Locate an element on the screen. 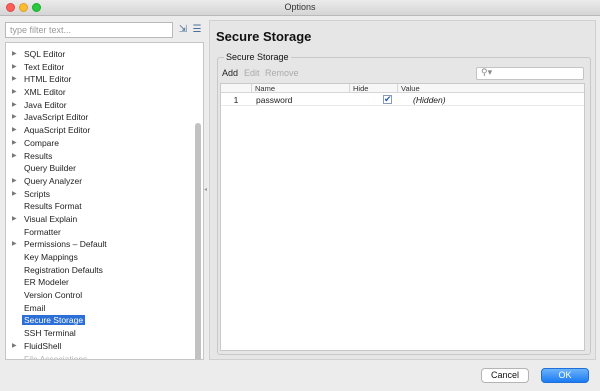 The width and height of the screenshot is (600, 391). tree-item: Version Control is located at coordinates (100, 295).